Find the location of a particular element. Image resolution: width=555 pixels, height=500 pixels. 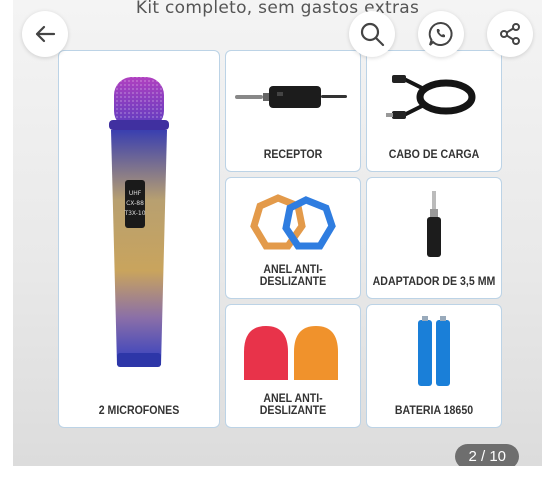

item-card-foam-covers: ANEL ANTI-DESLIZANTE is located at coordinates (293, 366).